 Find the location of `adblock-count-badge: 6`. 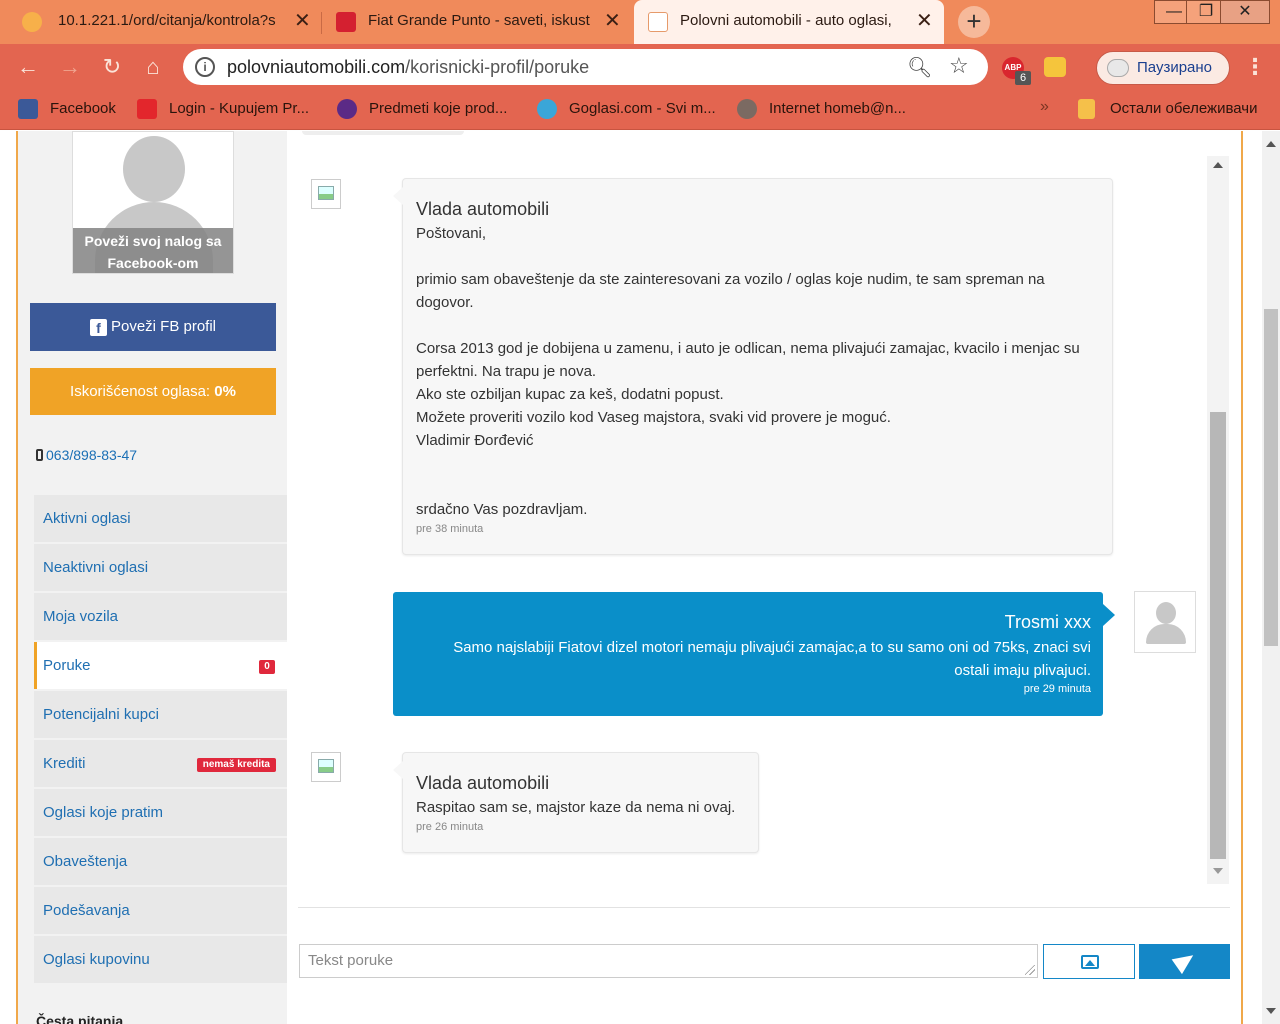

adblock-count-badge: 6 is located at coordinates (1023, 78).